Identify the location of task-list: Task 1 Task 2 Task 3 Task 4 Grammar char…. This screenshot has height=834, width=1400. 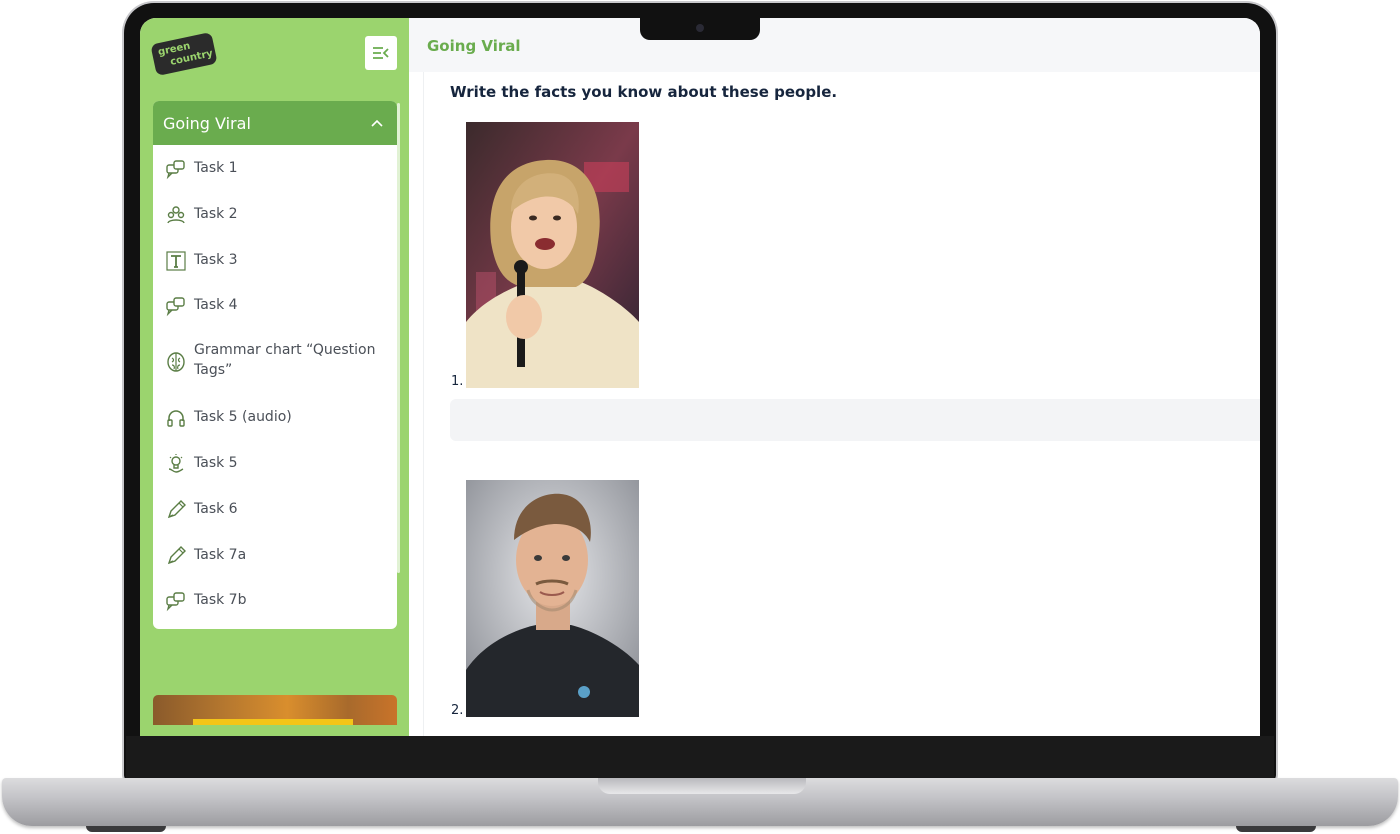
(275, 385).